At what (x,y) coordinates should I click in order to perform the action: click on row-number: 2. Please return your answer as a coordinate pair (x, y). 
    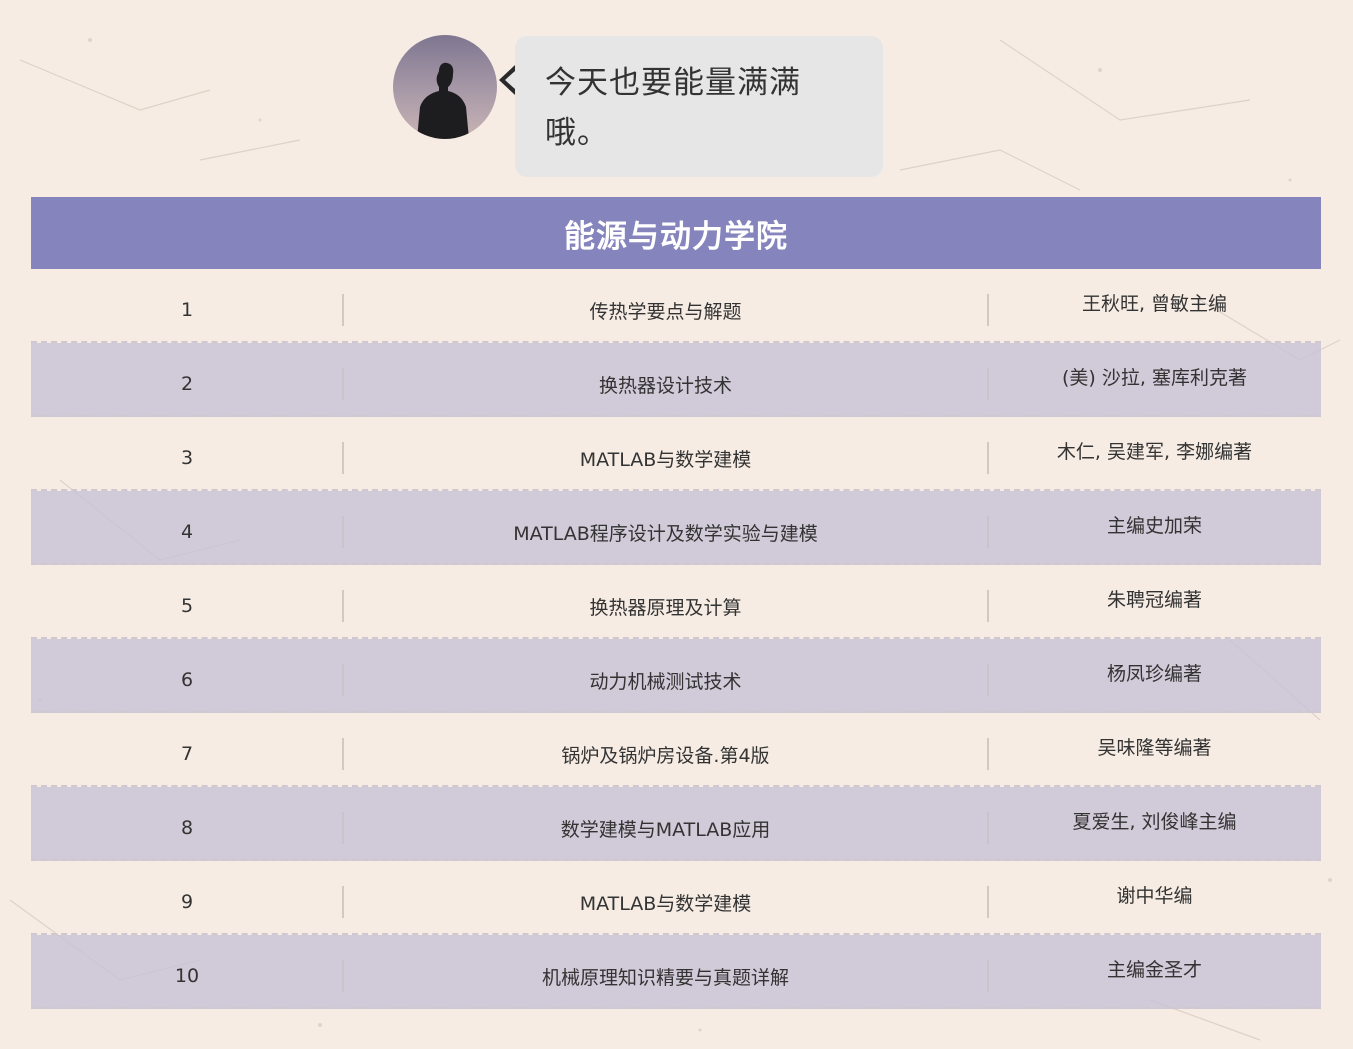
    Looking at the image, I should click on (187, 384).